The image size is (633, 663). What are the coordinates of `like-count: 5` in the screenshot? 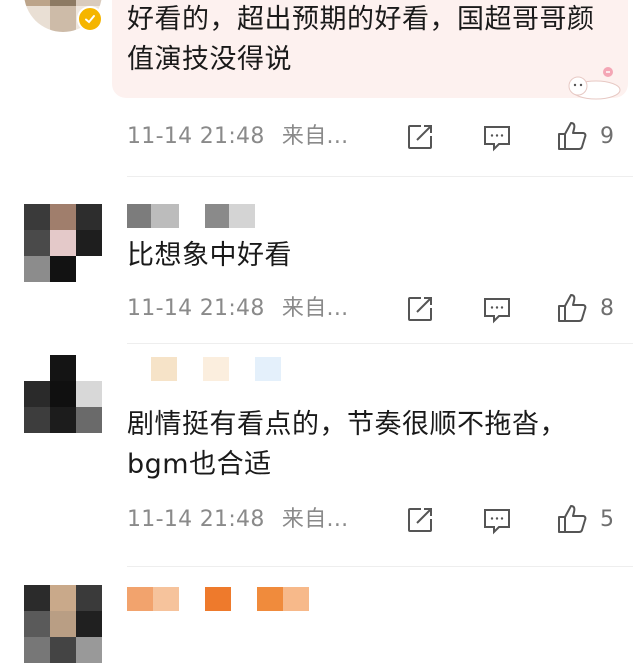 It's located at (607, 519).